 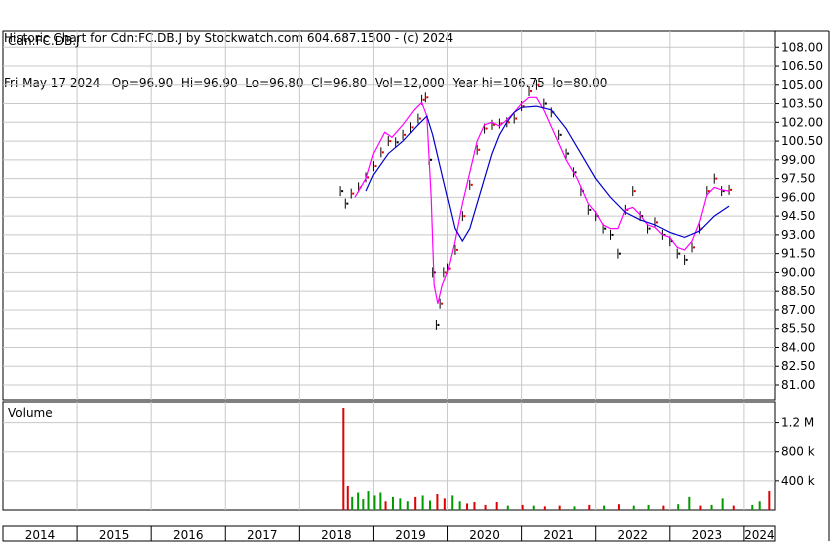 What do you see at coordinates (798, 179) in the screenshot?
I see `price-tick-label: 97.50` at bounding box center [798, 179].